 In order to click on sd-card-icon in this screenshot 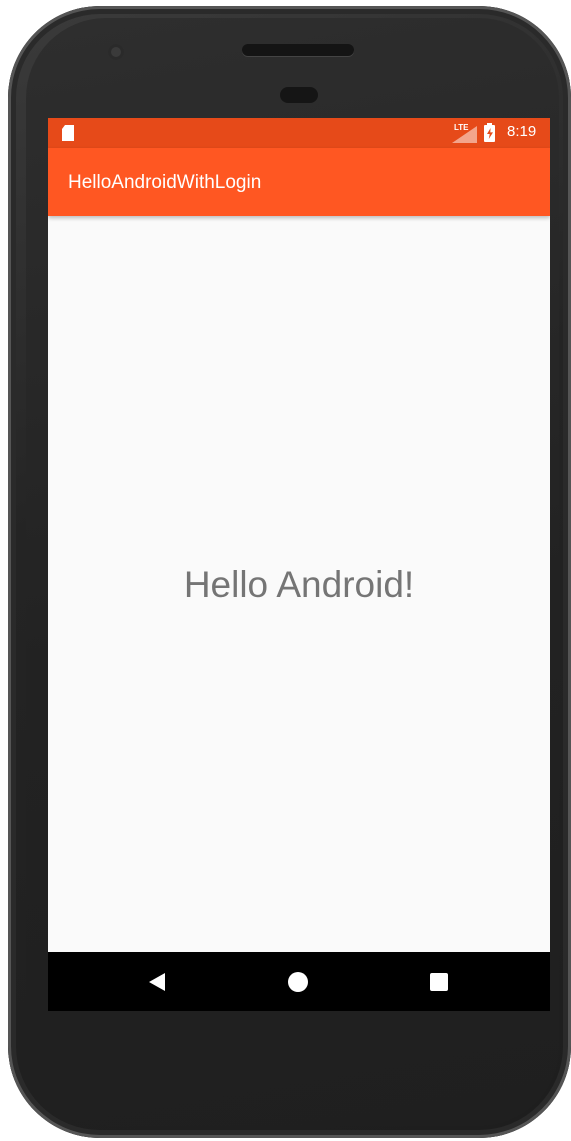, I will do `click(68, 133)`.